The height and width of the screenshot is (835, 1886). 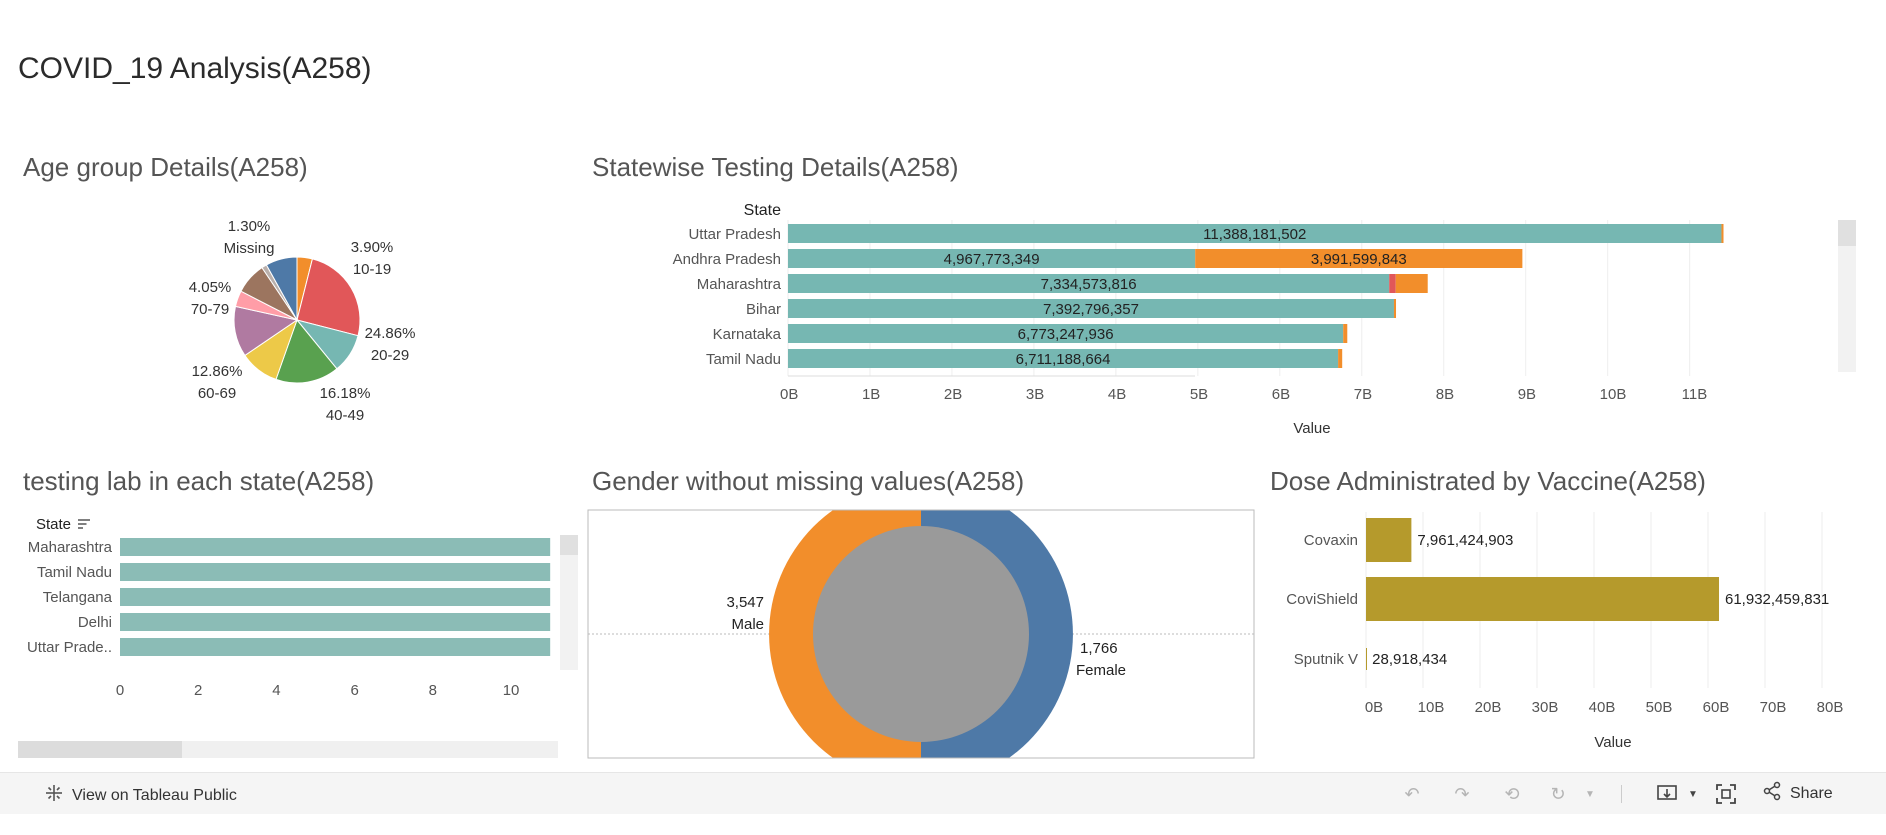 What do you see at coordinates (249, 226) in the screenshot?
I see `pie-pct-label: 1.30%` at bounding box center [249, 226].